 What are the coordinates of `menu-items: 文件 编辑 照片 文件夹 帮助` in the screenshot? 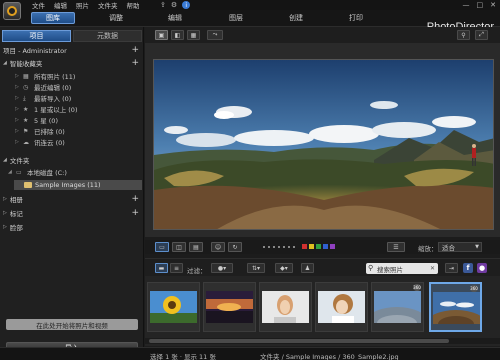 It's located at (86, 5).